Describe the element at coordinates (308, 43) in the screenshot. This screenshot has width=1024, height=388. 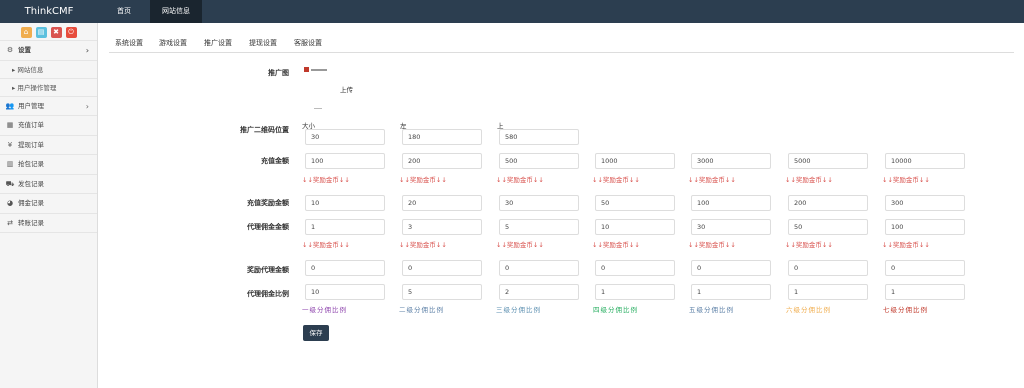
I see `tab-service-settings: 客服设置` at that location.